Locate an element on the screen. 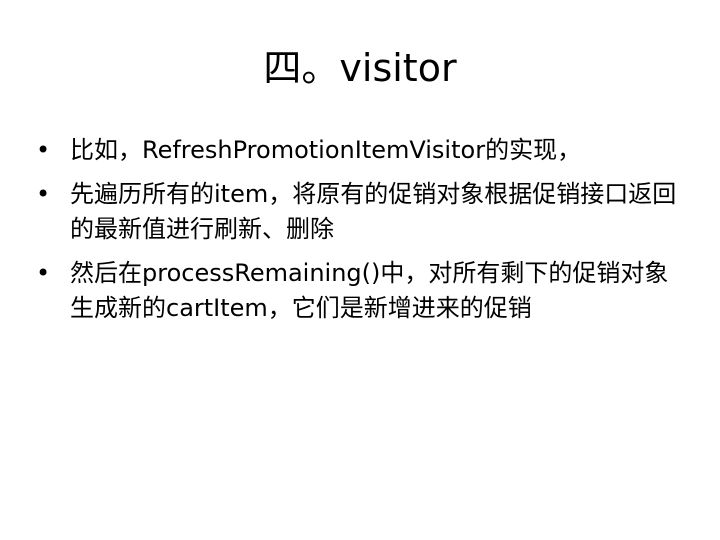  bullet-item-2: • 先遍历所有的item，将原有的促销对象根据促销接口返回的最新值进行刷新、删除 is located at coordinates (361, 212).